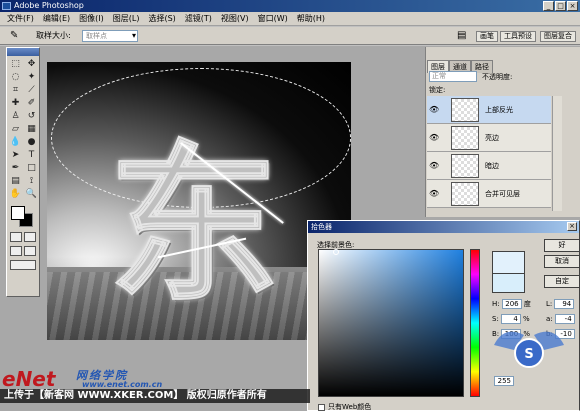 The height and width of the screenshot is (411, 580). Describe the element at coordinates (290, 6) in the screenshot. I see `title-bar: Adobe Photoshop _ □ ×` at that location.